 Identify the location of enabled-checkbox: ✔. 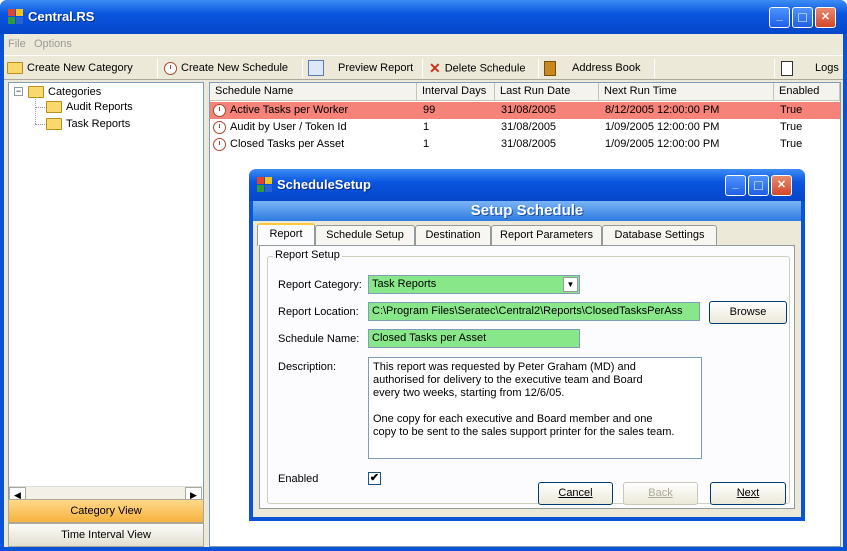
(374, 478).